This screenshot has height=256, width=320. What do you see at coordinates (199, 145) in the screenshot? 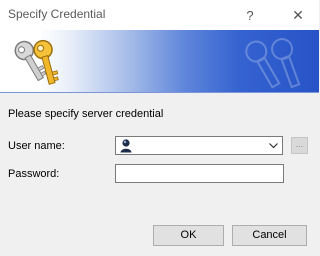
I see `username-combobox` at bounding box center [199, 145].